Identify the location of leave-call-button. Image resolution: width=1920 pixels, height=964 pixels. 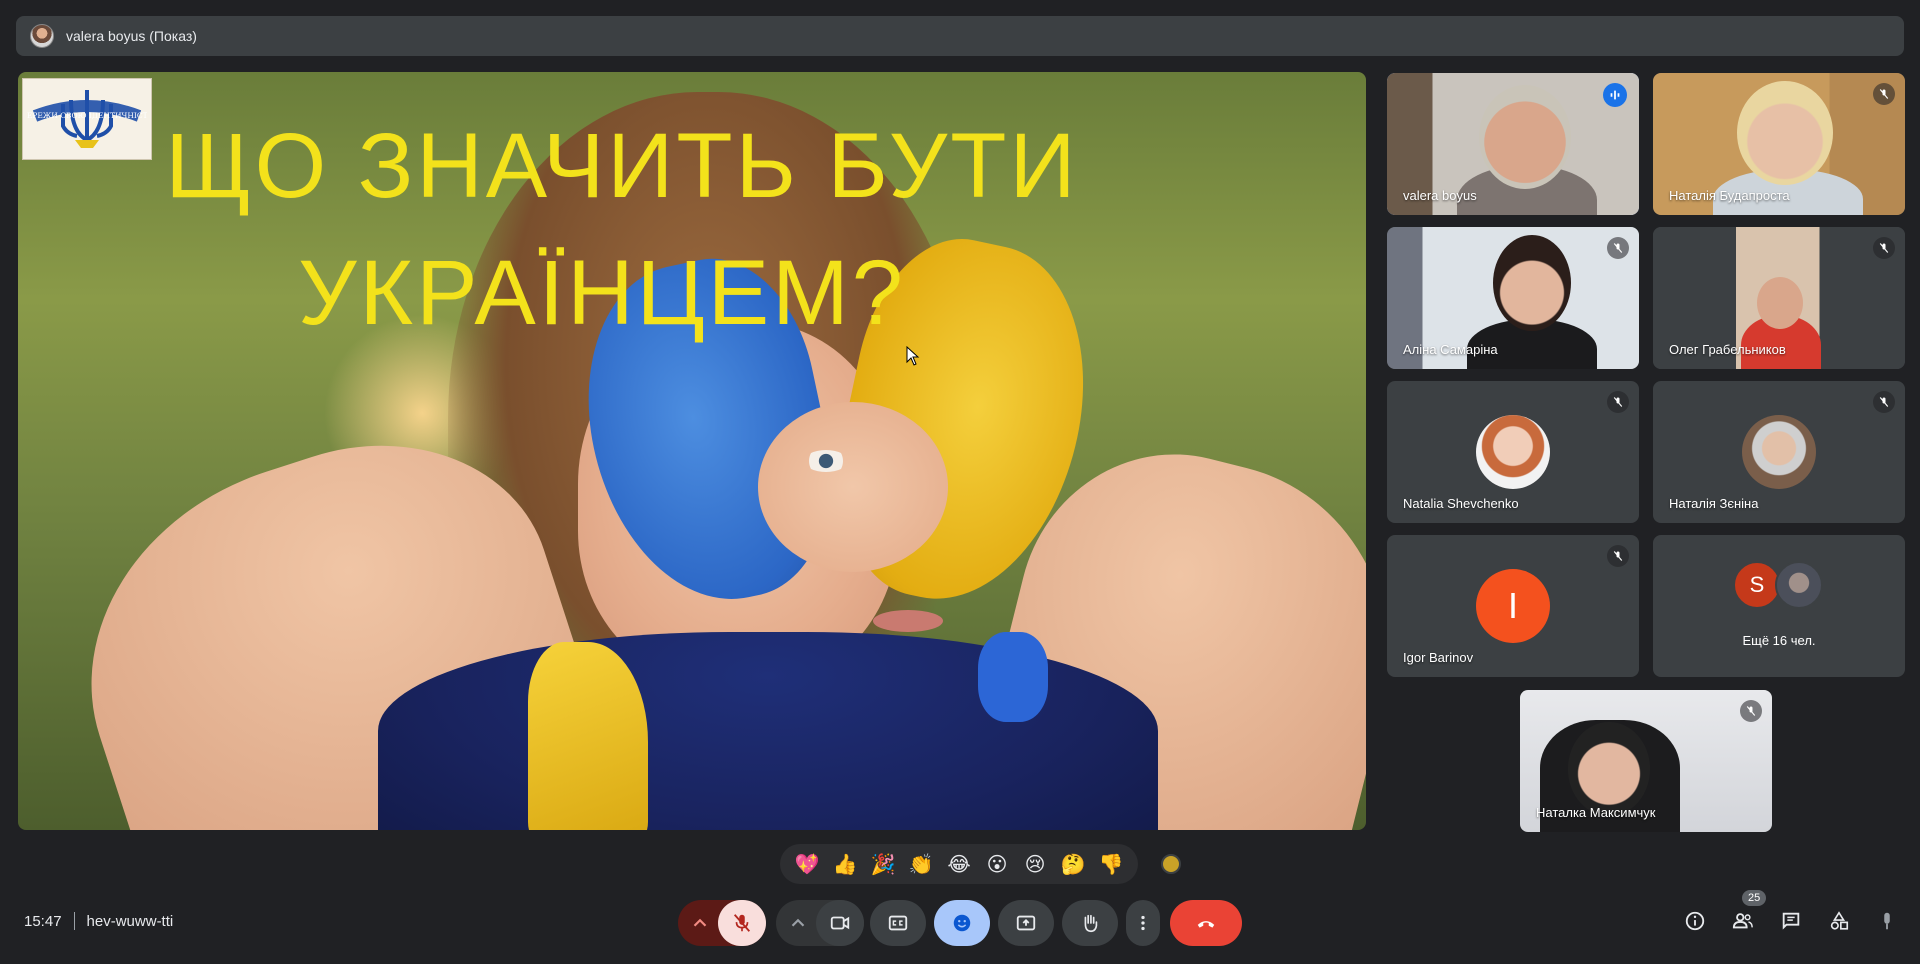
(1206, 923).